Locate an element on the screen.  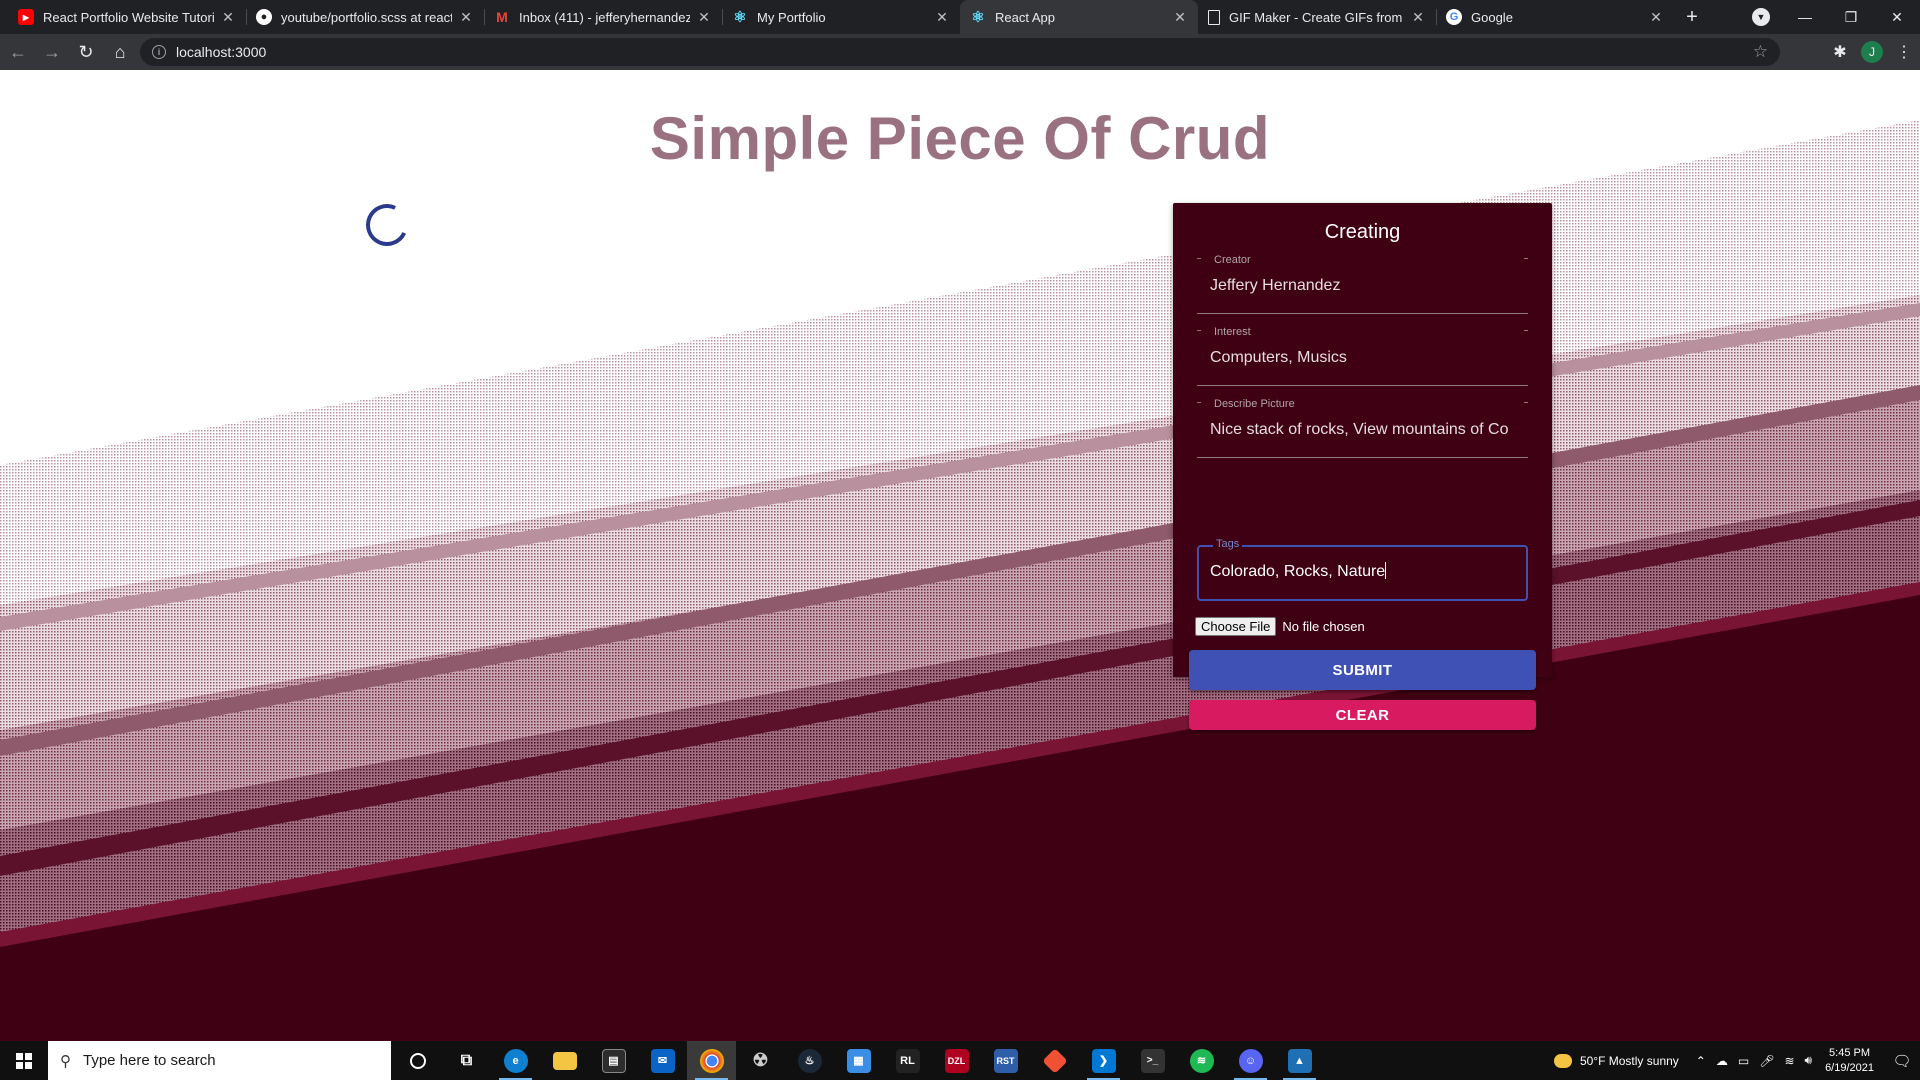
extensions-puzzle-icon: ✱ is located at coordinates (1840, 52).